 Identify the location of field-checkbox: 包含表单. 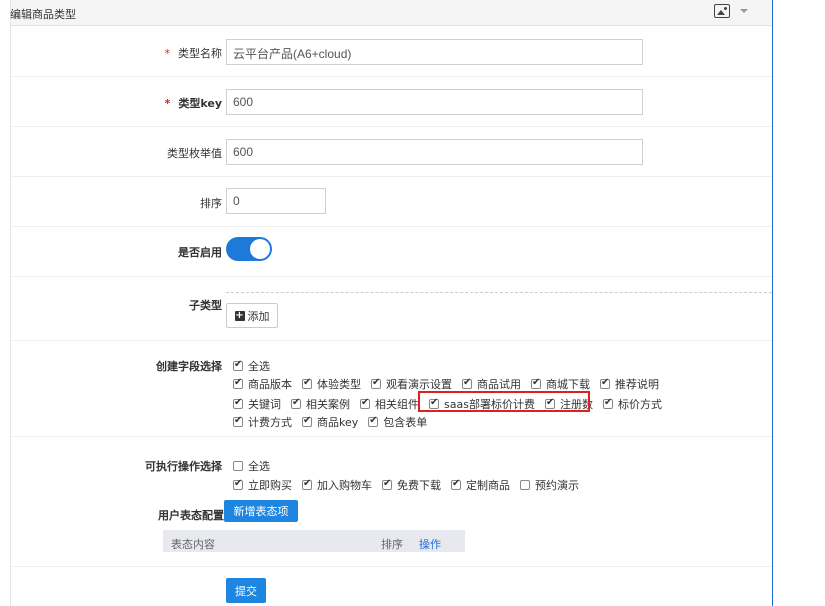
(397, 422).